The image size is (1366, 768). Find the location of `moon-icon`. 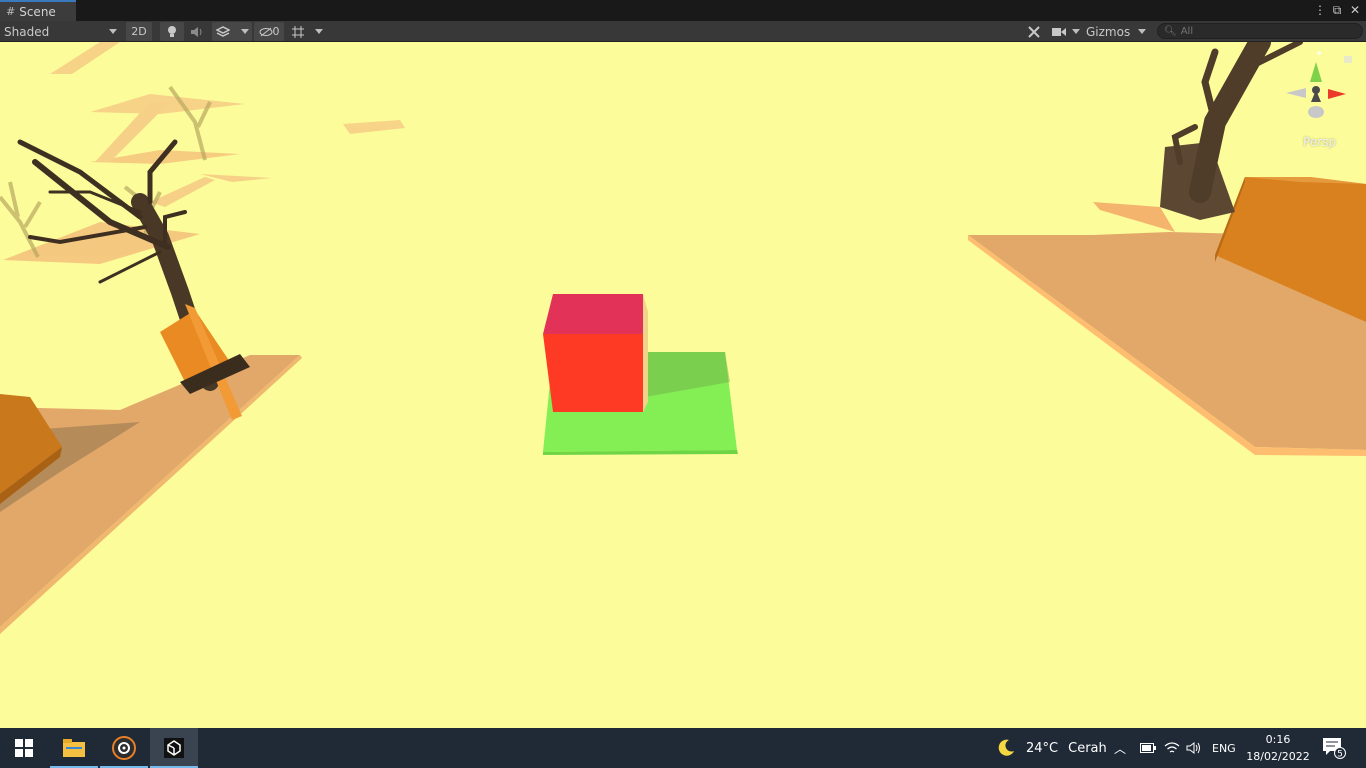

moon-icon is located at coordinates (1006, 747).